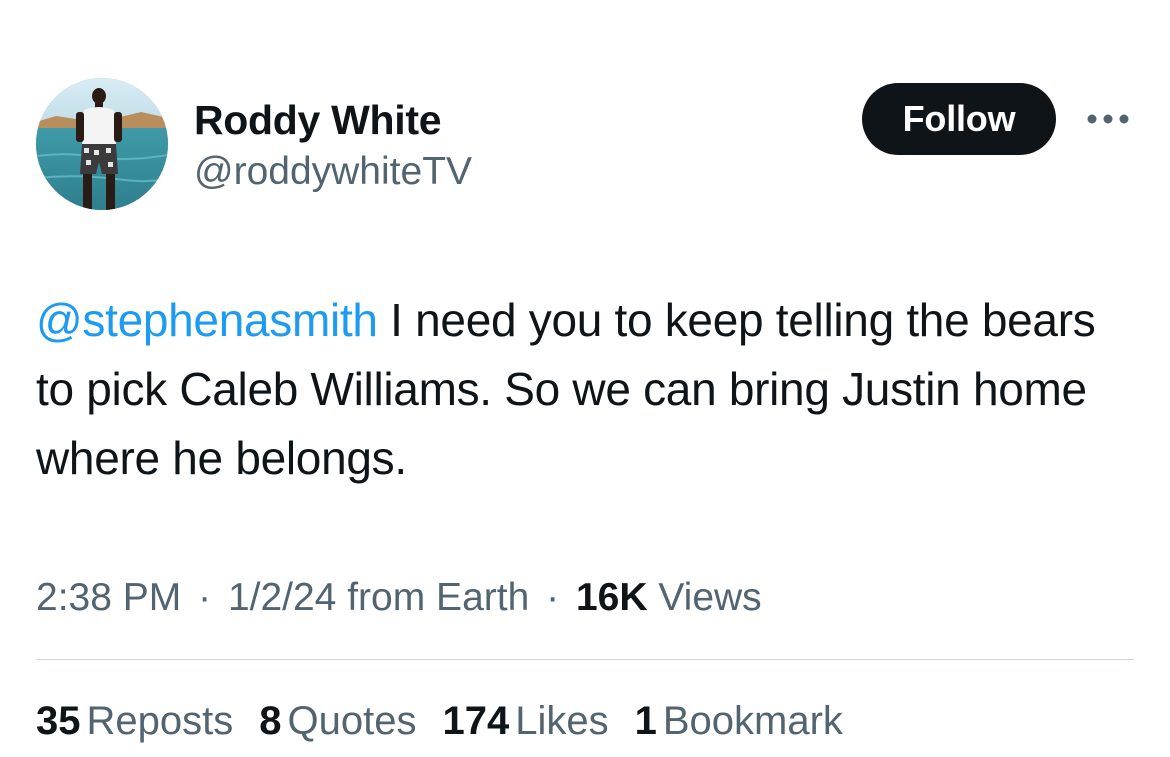  I want to click on quotes-label: Quotes, so click(352, 721).